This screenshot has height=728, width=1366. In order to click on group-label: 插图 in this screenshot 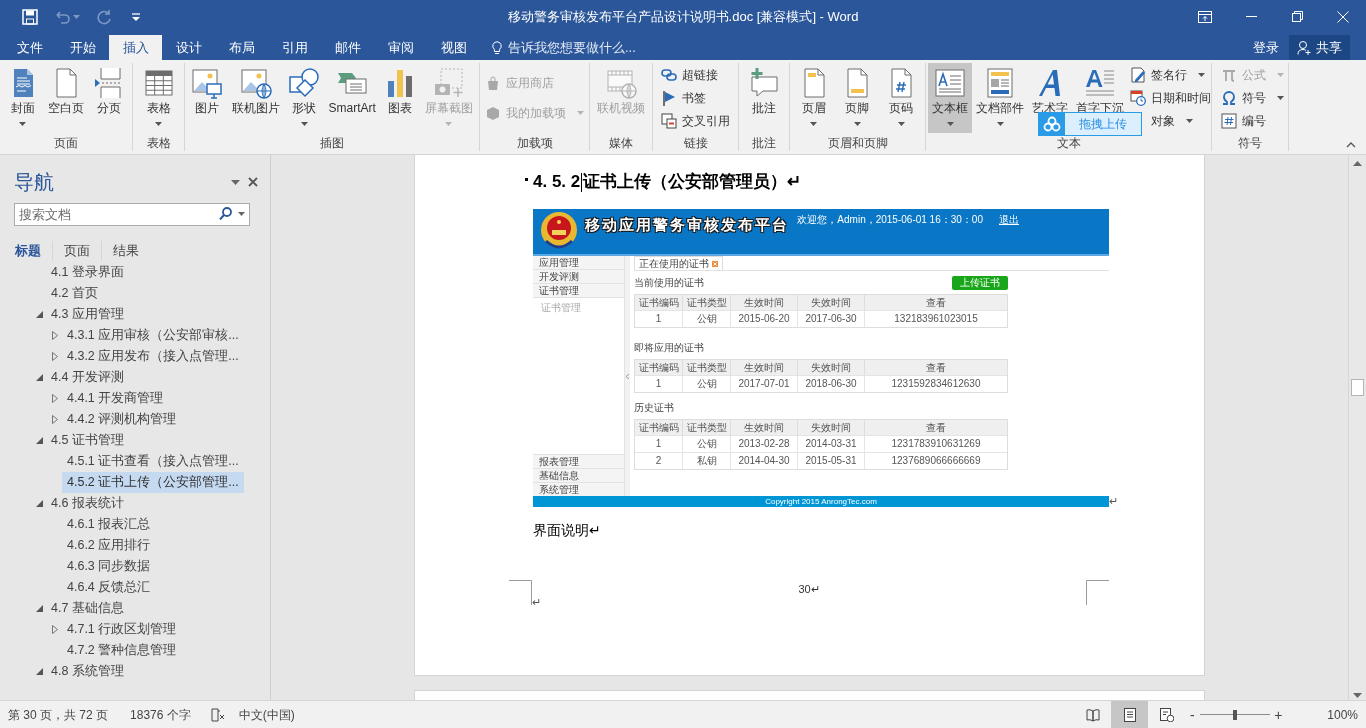, I will do `click(332, 144)`.